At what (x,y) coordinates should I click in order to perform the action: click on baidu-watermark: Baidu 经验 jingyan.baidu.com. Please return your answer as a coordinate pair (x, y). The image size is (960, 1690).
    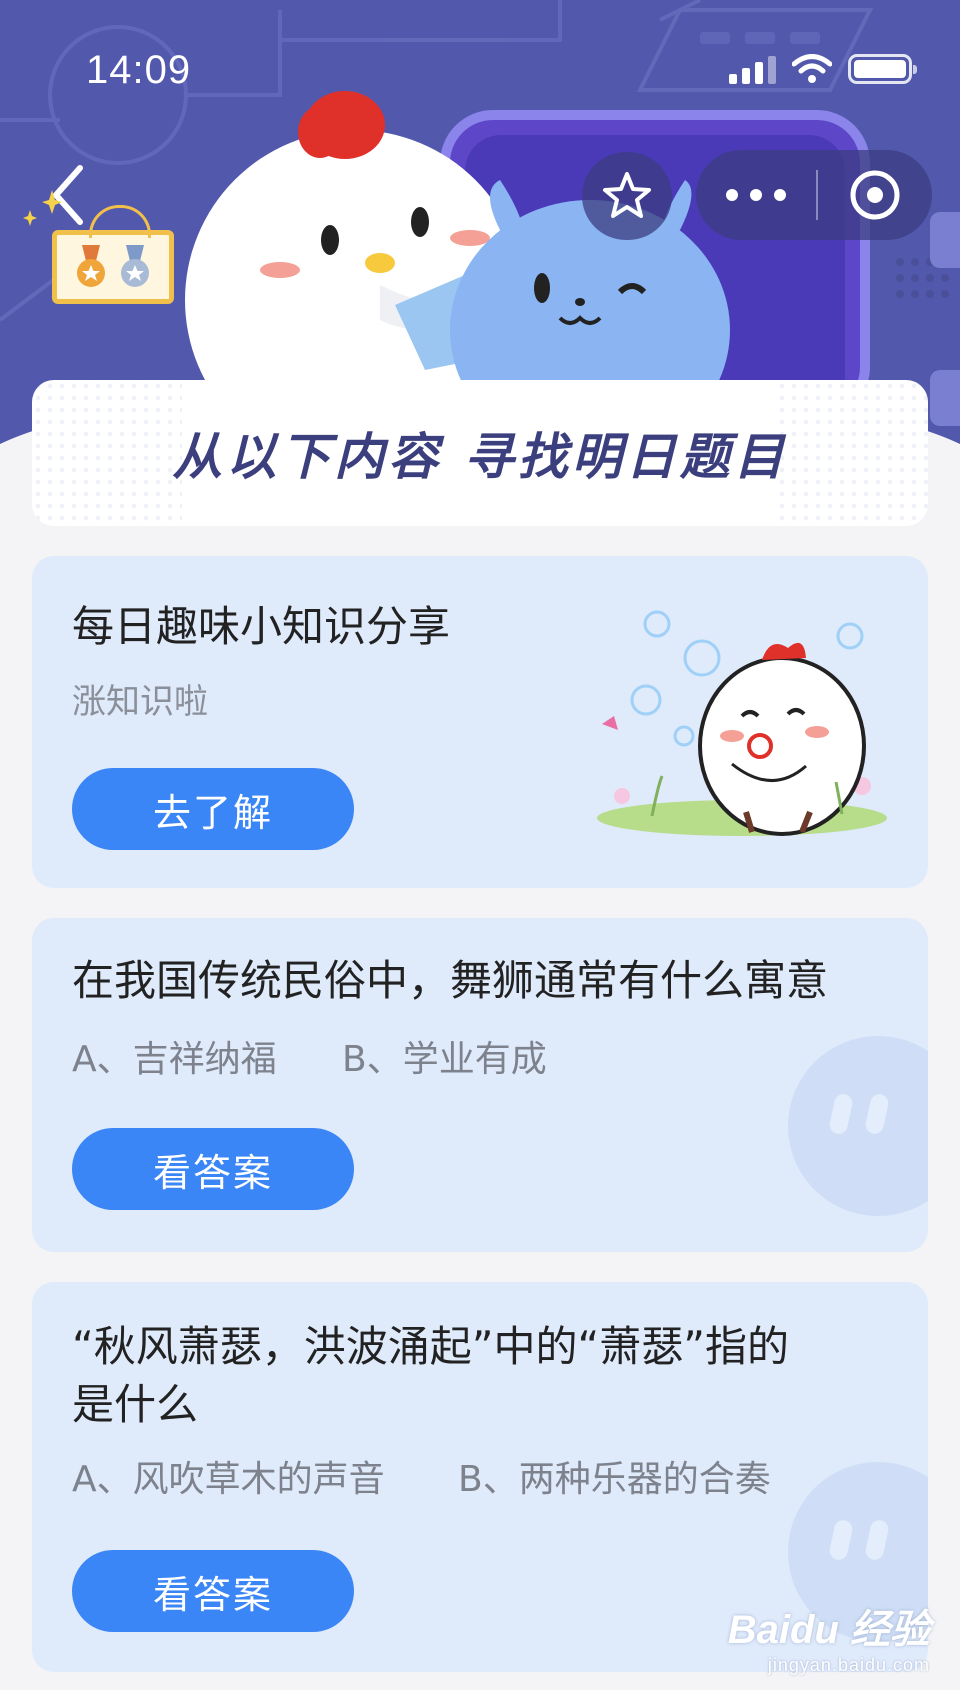
    Looking at the image, I should click on (829, 1636).